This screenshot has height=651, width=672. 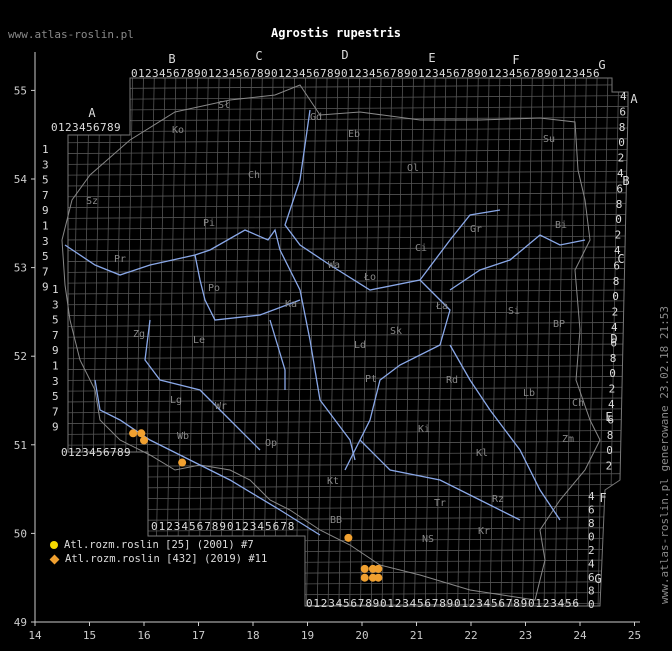 What do you see at coordinates (221, 406) in the screenshot?
I see `region-label: Wr` at bounding box center [221, 406].